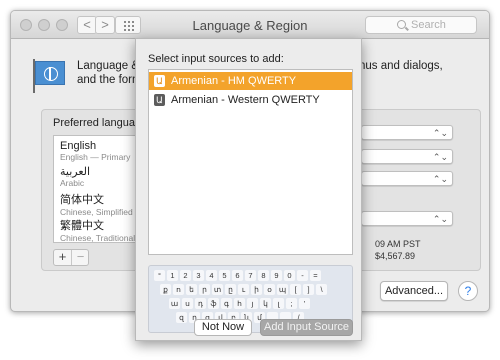 The width and height of the screenshot is (500, 360). Describe the element at coordinates (278, 303) in the screenshot. I see `keyboard-key: լ` at that location.